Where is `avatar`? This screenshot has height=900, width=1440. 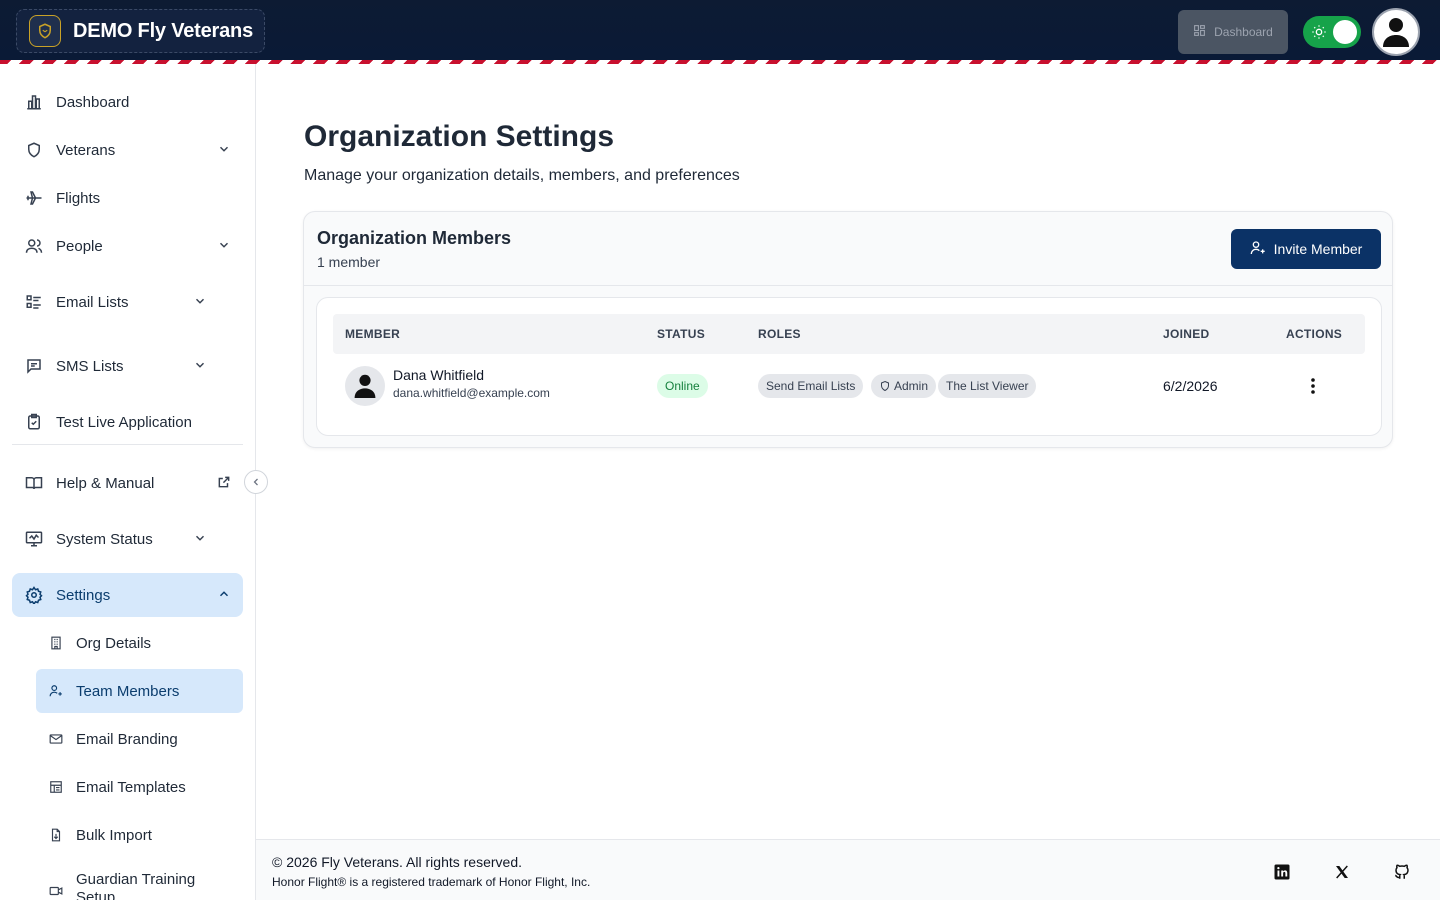 avatar is located at coordinates (365, 386).